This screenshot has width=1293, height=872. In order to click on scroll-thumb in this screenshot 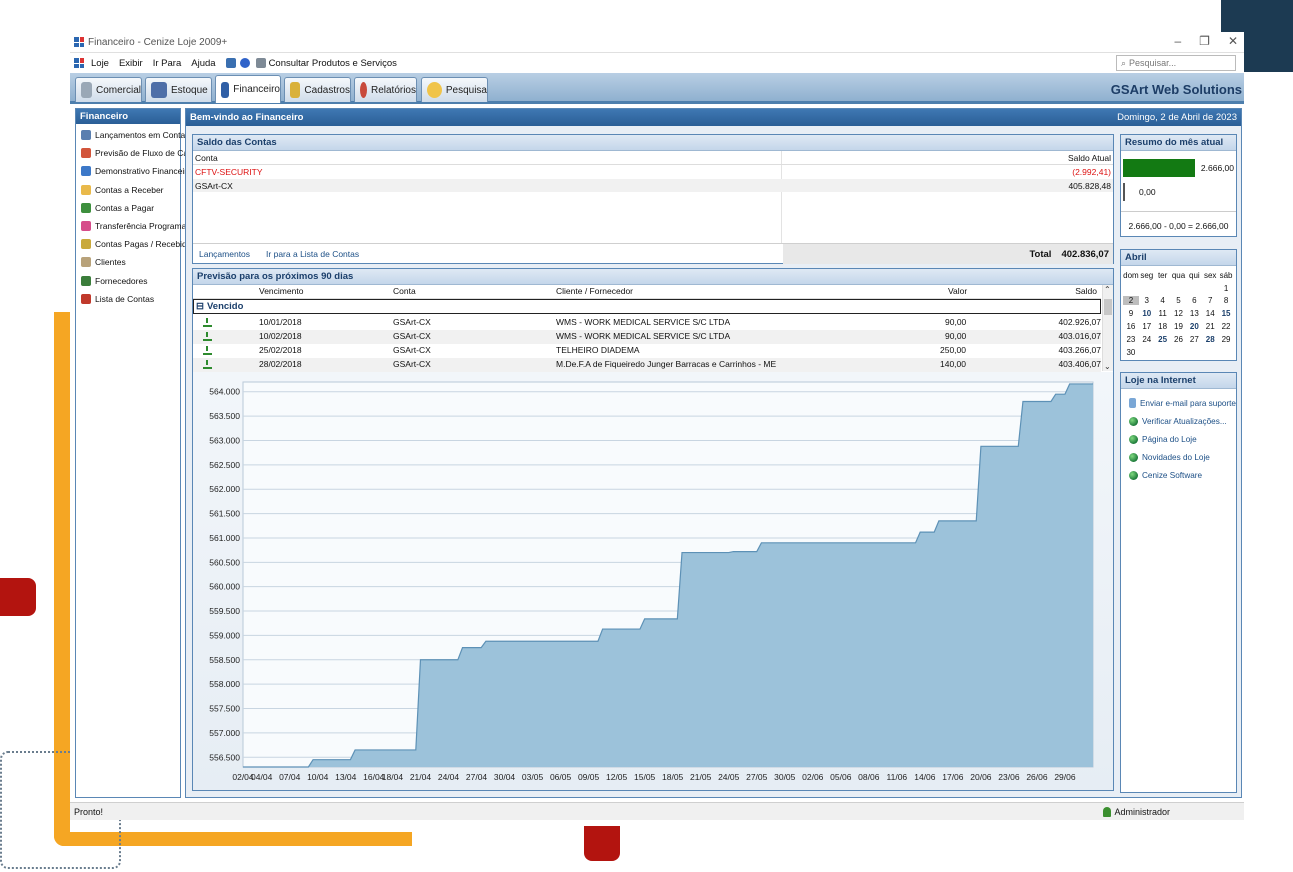, I will do `click(1108, 307)`.